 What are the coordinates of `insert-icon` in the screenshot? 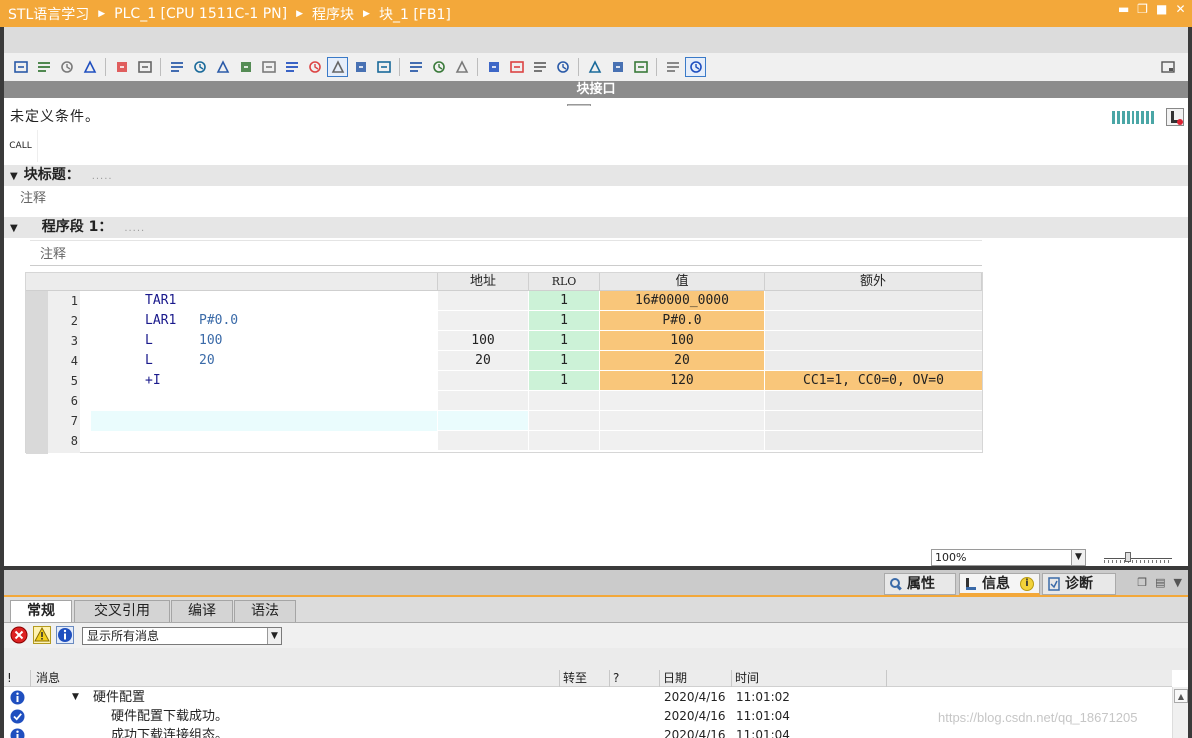 It's located at (337, 67).